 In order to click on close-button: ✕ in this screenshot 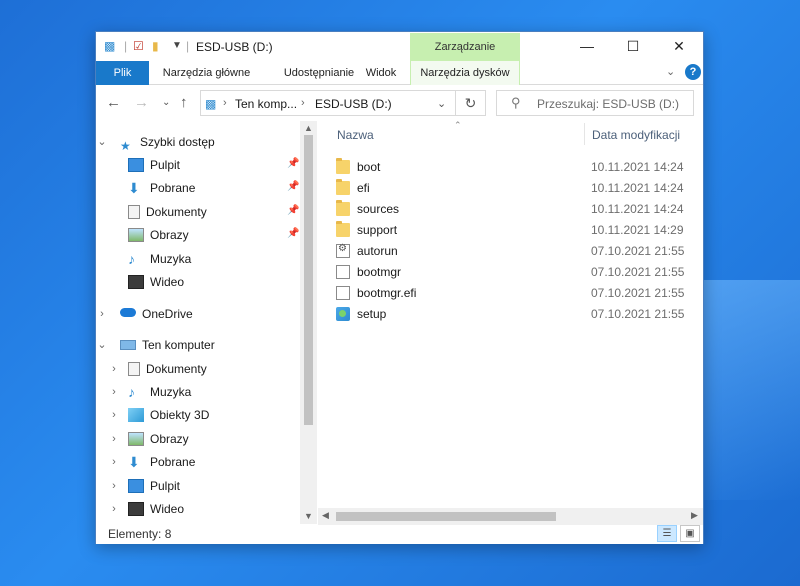, I will do `click(679, 46)`.